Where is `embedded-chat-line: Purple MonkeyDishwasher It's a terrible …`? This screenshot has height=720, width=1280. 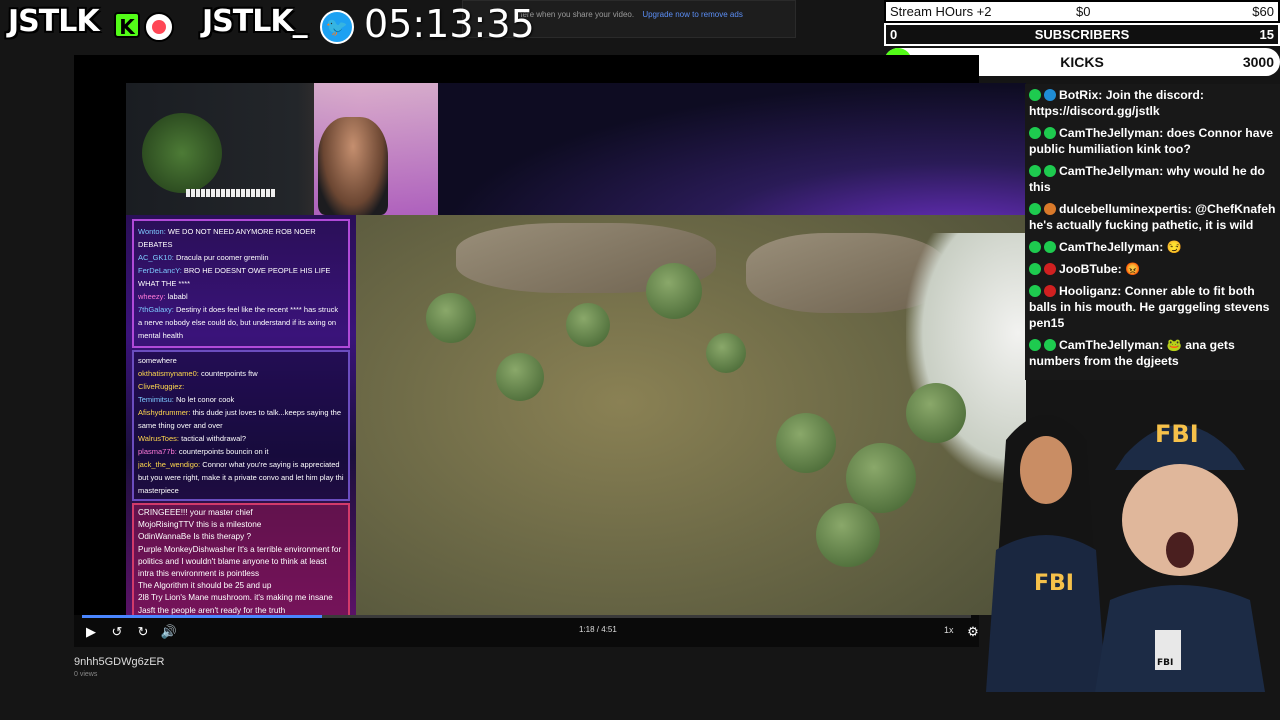 embedded-chat-line: Purple MonkeyDishwasher It's a terrible … is located at coordinates (240, 561).